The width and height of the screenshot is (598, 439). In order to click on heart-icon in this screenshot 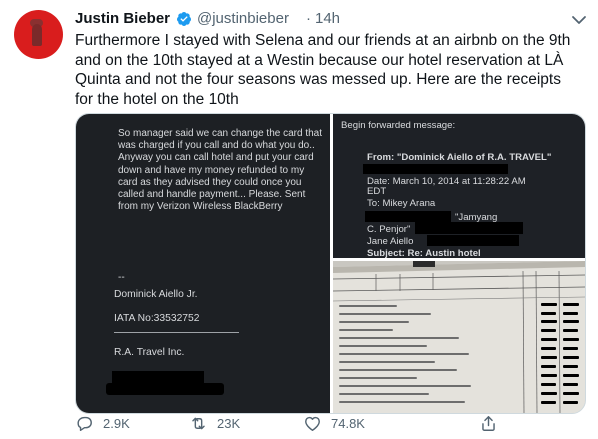, I will do `click(312, 423)`.